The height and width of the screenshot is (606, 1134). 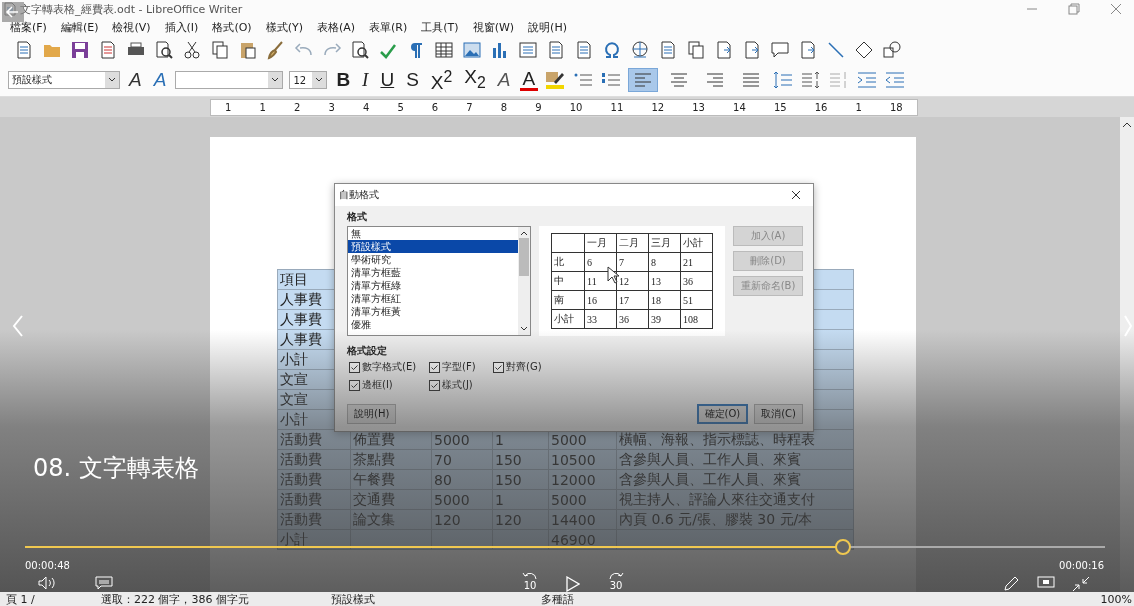 What do you see at coordinates (640, 50) in the screenshot?
I see `globe-icon` at bounding box center [640, 50].